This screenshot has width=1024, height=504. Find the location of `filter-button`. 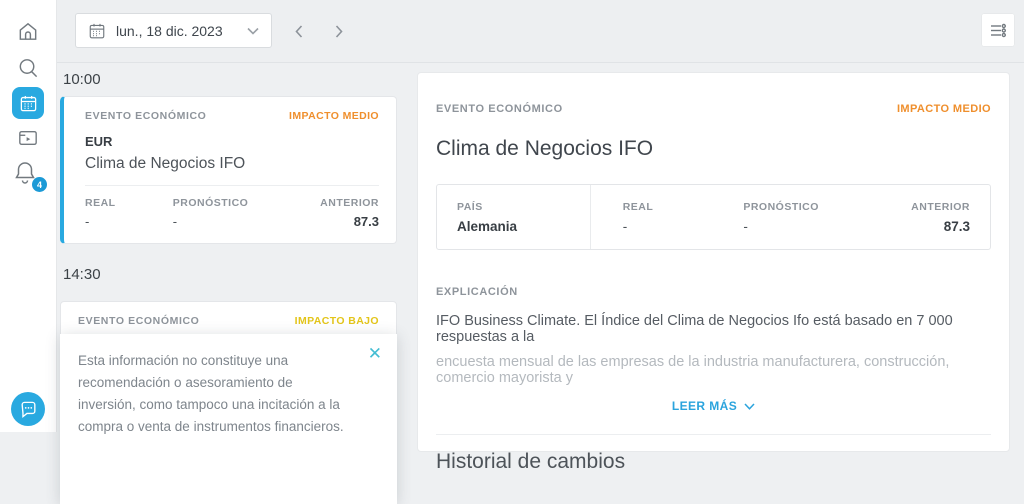

filter-button is located at coordinates (998, 30).